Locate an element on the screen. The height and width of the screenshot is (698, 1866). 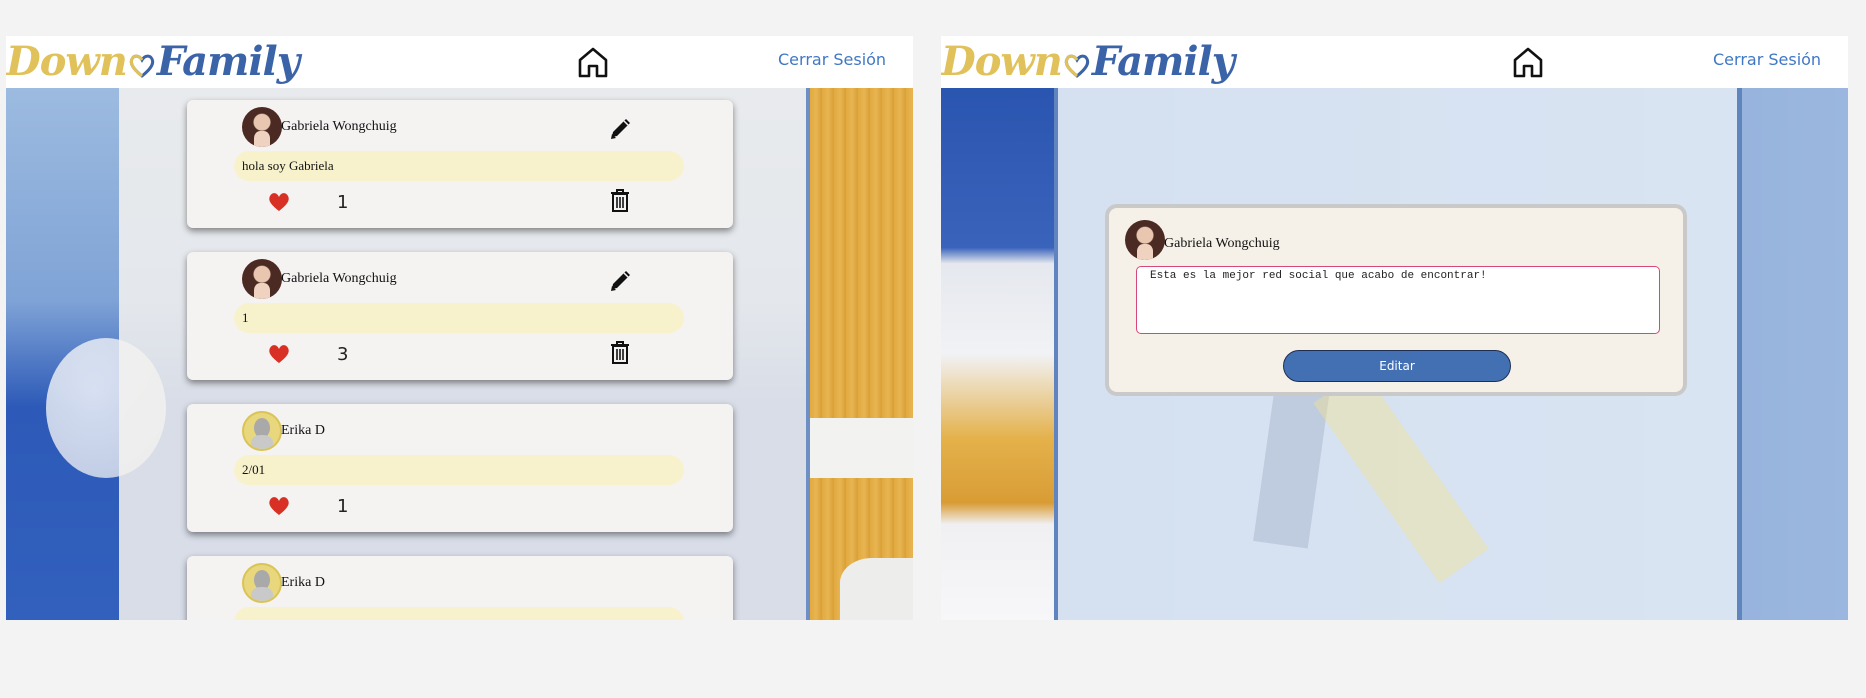
edit-submit-button: Editar is located at coordinates (1397, 366).